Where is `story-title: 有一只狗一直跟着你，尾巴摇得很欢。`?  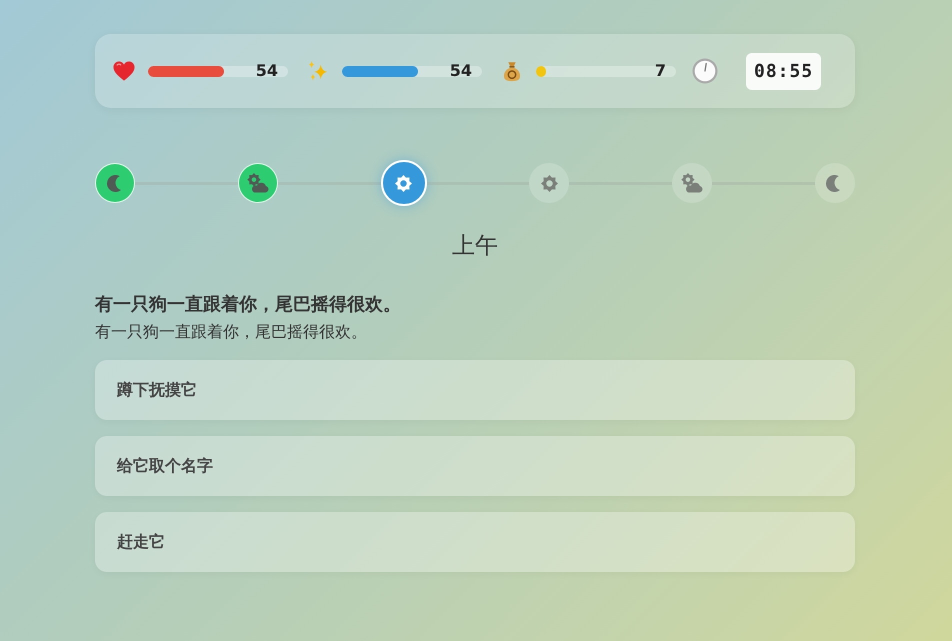 story-title: 有一只狗一直跟着你，尾巴摇得很欢。 is located at coordinates (248, 305).